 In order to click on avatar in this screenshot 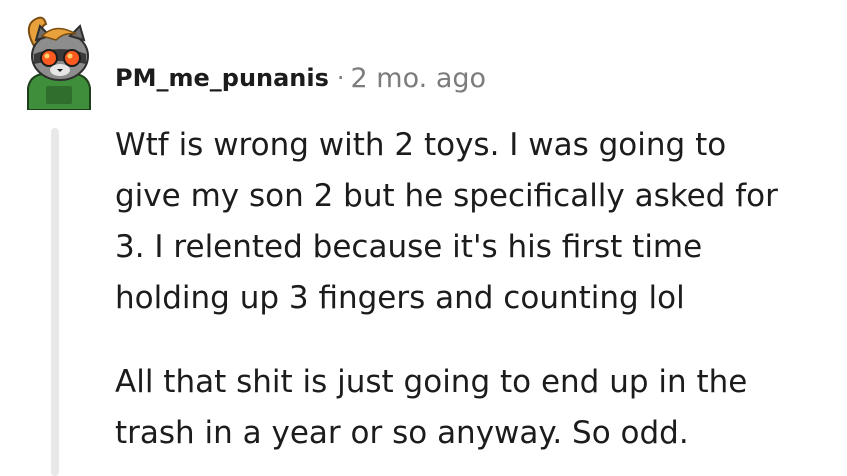, I will do `click(59, 62)`.